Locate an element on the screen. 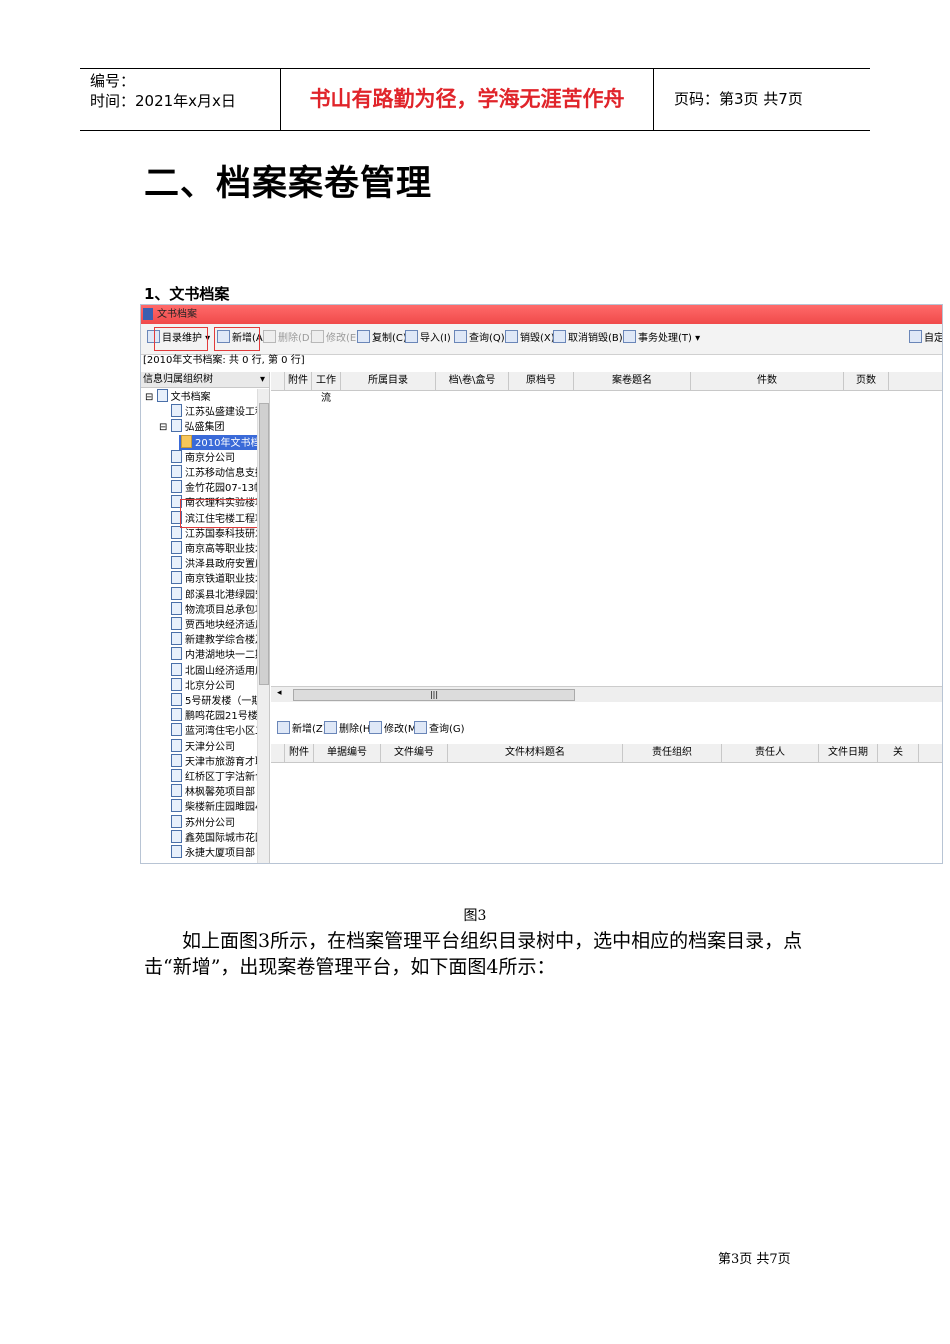 The image size is (950, 1344). column-header: 责任人 is located at coordinates (770, 753).